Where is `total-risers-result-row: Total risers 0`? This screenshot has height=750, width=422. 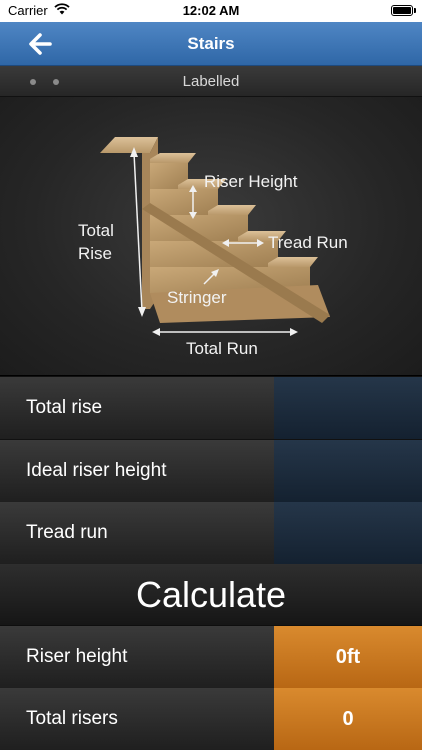
total-risers-result-row: Total risers 0 is located at coordinates (211, 719).